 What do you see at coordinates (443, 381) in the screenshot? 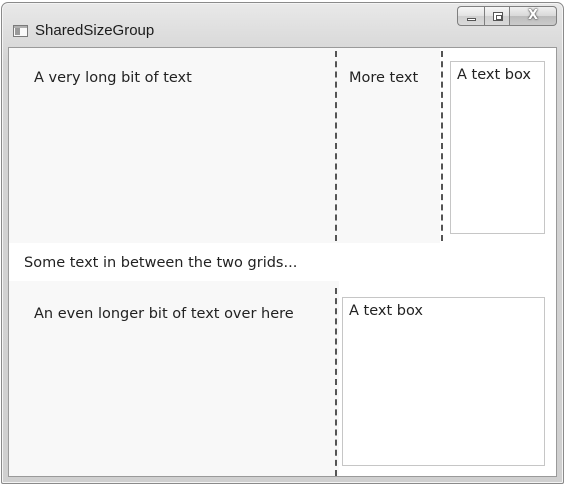
I see `bottom-grid-text-box: A text box` at bounding box center [443, 381].